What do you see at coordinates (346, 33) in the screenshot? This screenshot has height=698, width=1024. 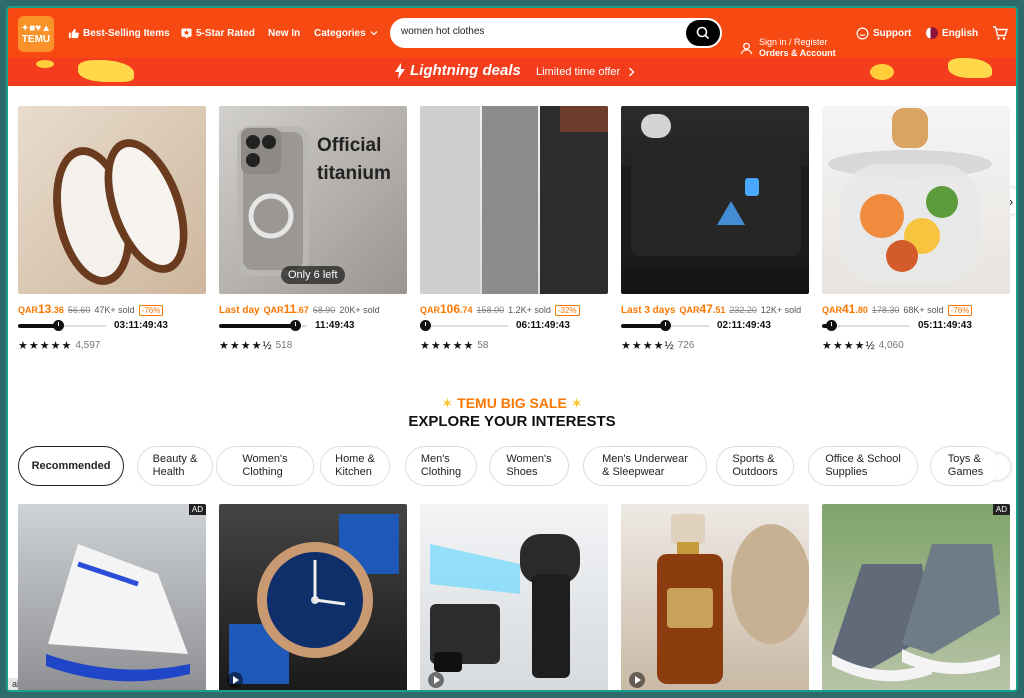 I see `nav-categories: Categories` at bounding box center [346, 33].